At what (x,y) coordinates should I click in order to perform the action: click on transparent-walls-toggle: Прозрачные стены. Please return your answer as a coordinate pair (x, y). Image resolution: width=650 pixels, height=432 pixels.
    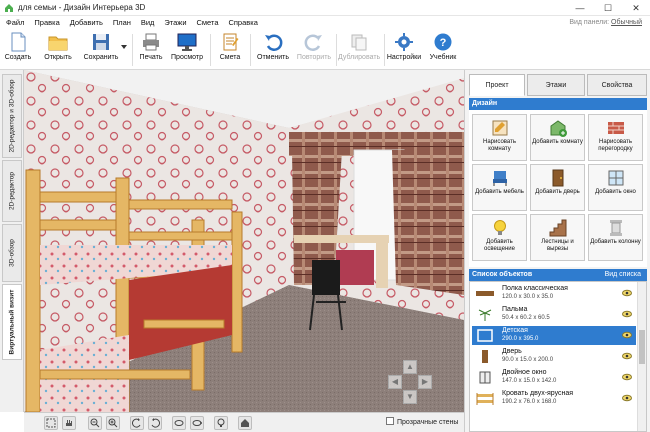
    Looking at the image, I should click on (422, 421).